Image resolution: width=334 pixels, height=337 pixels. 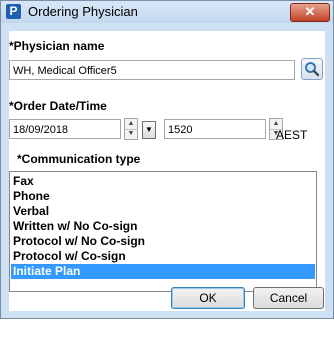 I want to click on list-item: Protocol w/ Co-sign, so click(x=163, y=256).